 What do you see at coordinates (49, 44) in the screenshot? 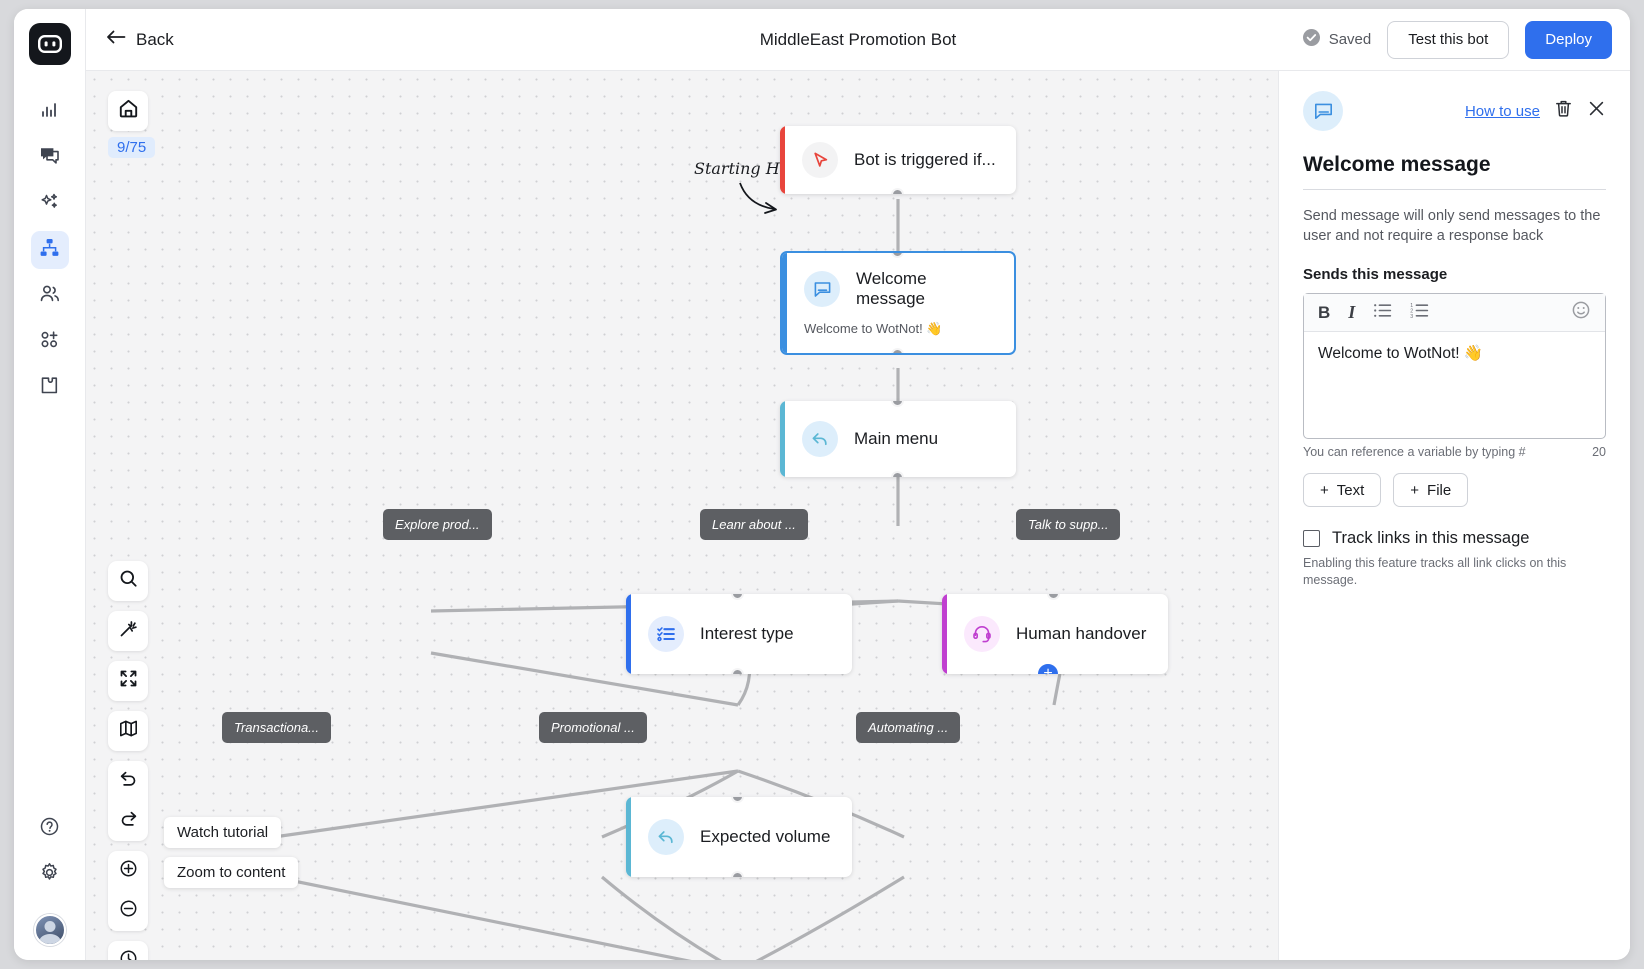
I see `bot-logo-icon` at bounding box center [49, 44].